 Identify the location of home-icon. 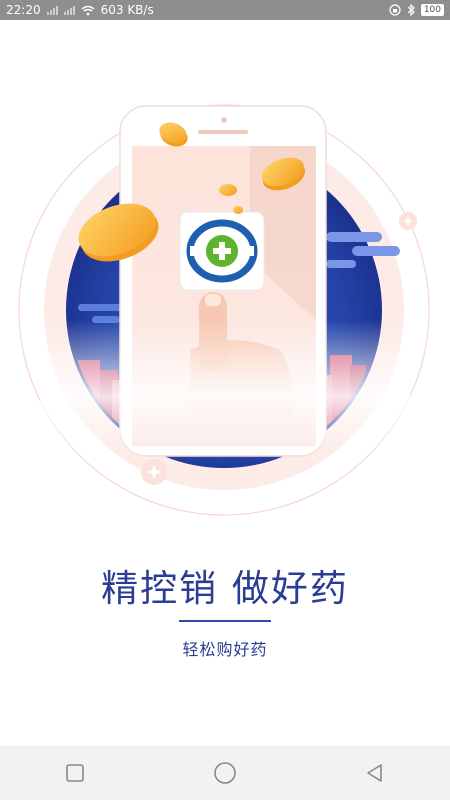
(225, 773).